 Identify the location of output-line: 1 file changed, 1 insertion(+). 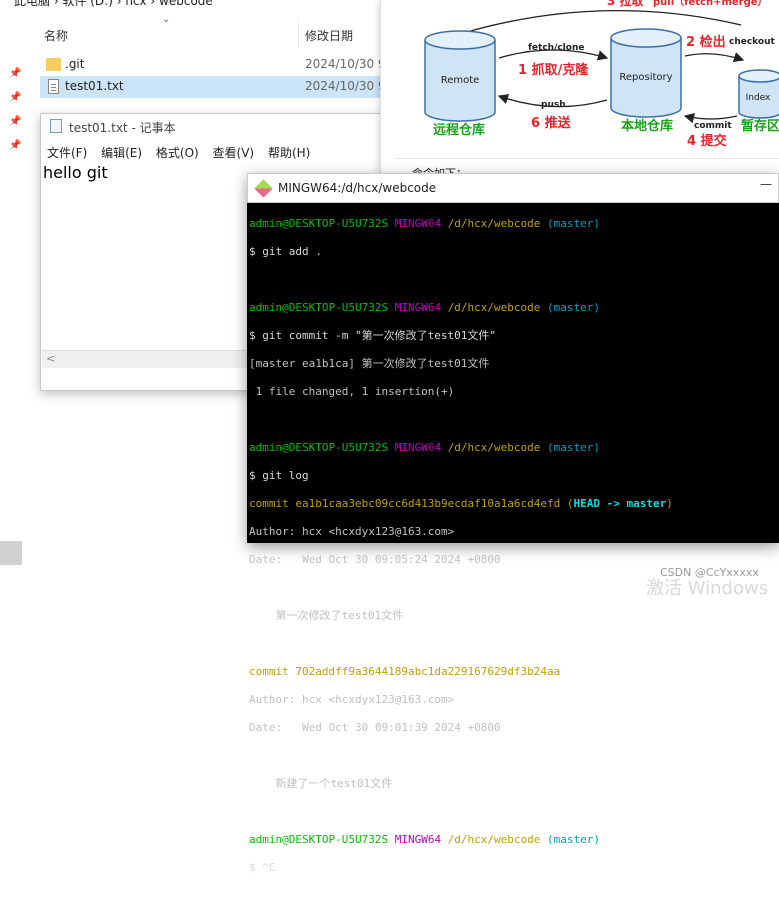
(352, 391).